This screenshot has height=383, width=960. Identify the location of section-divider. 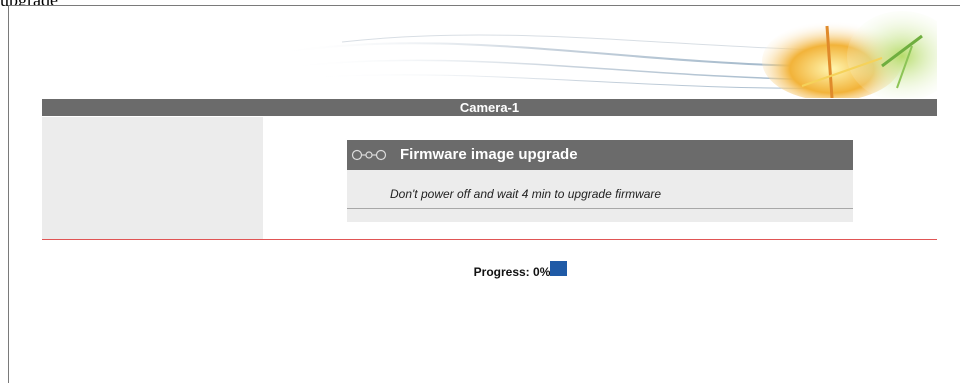
(489, 239).